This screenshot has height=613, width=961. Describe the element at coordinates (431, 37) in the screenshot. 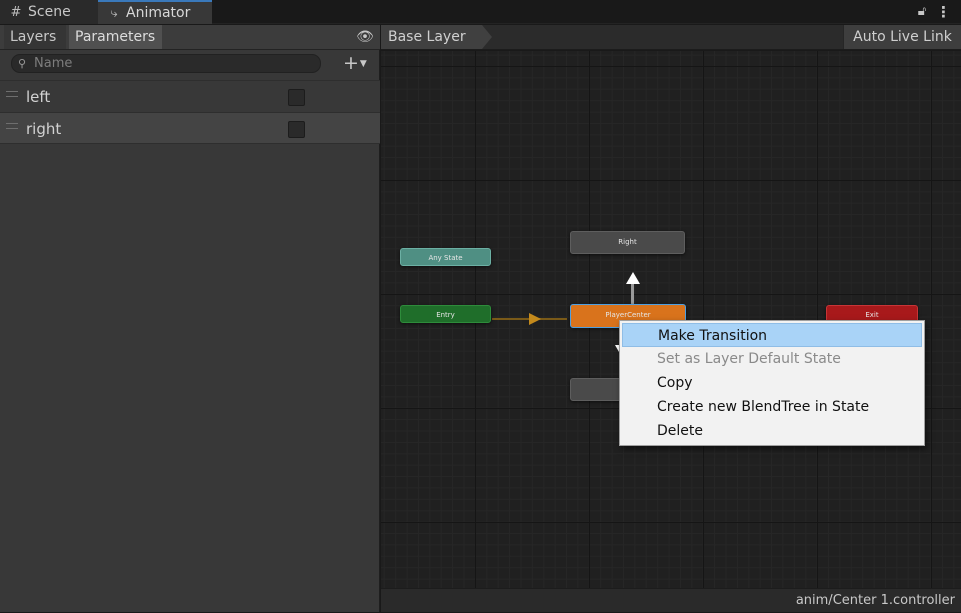

I see `breadcrumb-base-layer: Base Layer` at that location.